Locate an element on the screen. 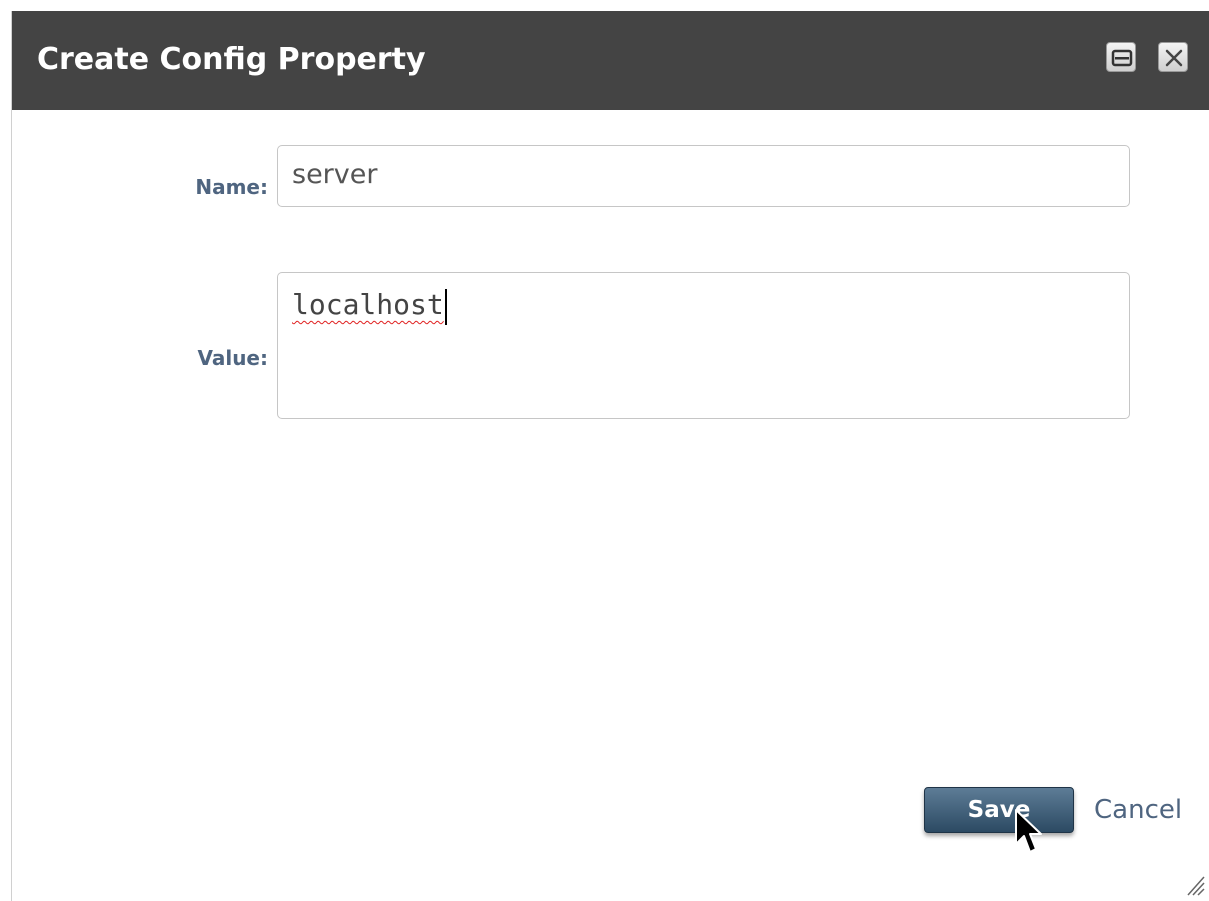 This screenshot has width=1209, height=901. close-button is located at coordinates (1173, 57).